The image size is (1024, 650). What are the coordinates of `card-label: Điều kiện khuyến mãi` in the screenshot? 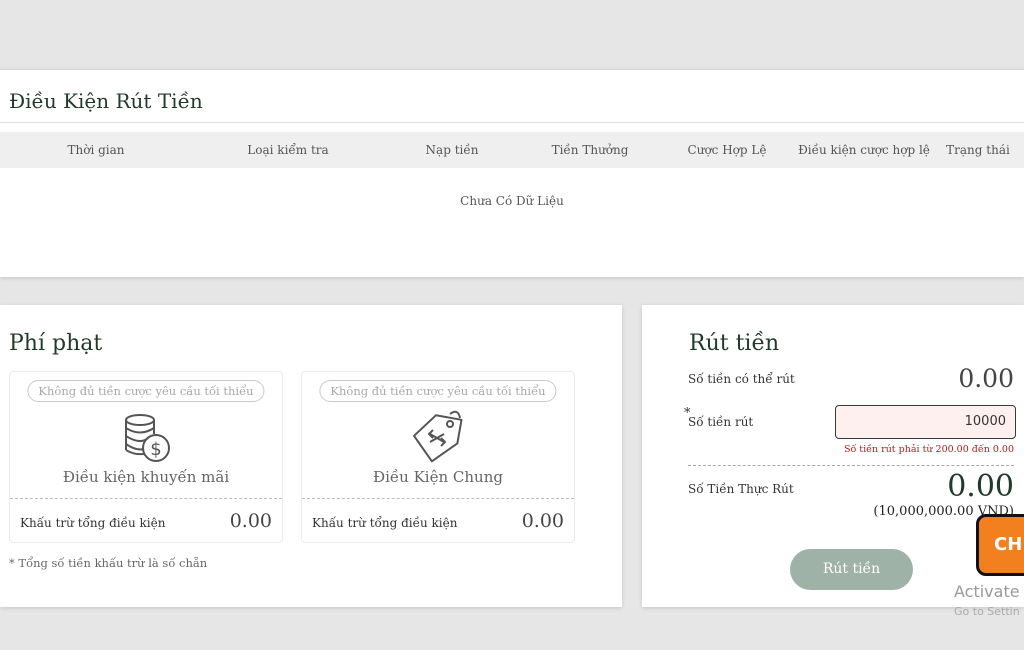 It's located at (146, 477).